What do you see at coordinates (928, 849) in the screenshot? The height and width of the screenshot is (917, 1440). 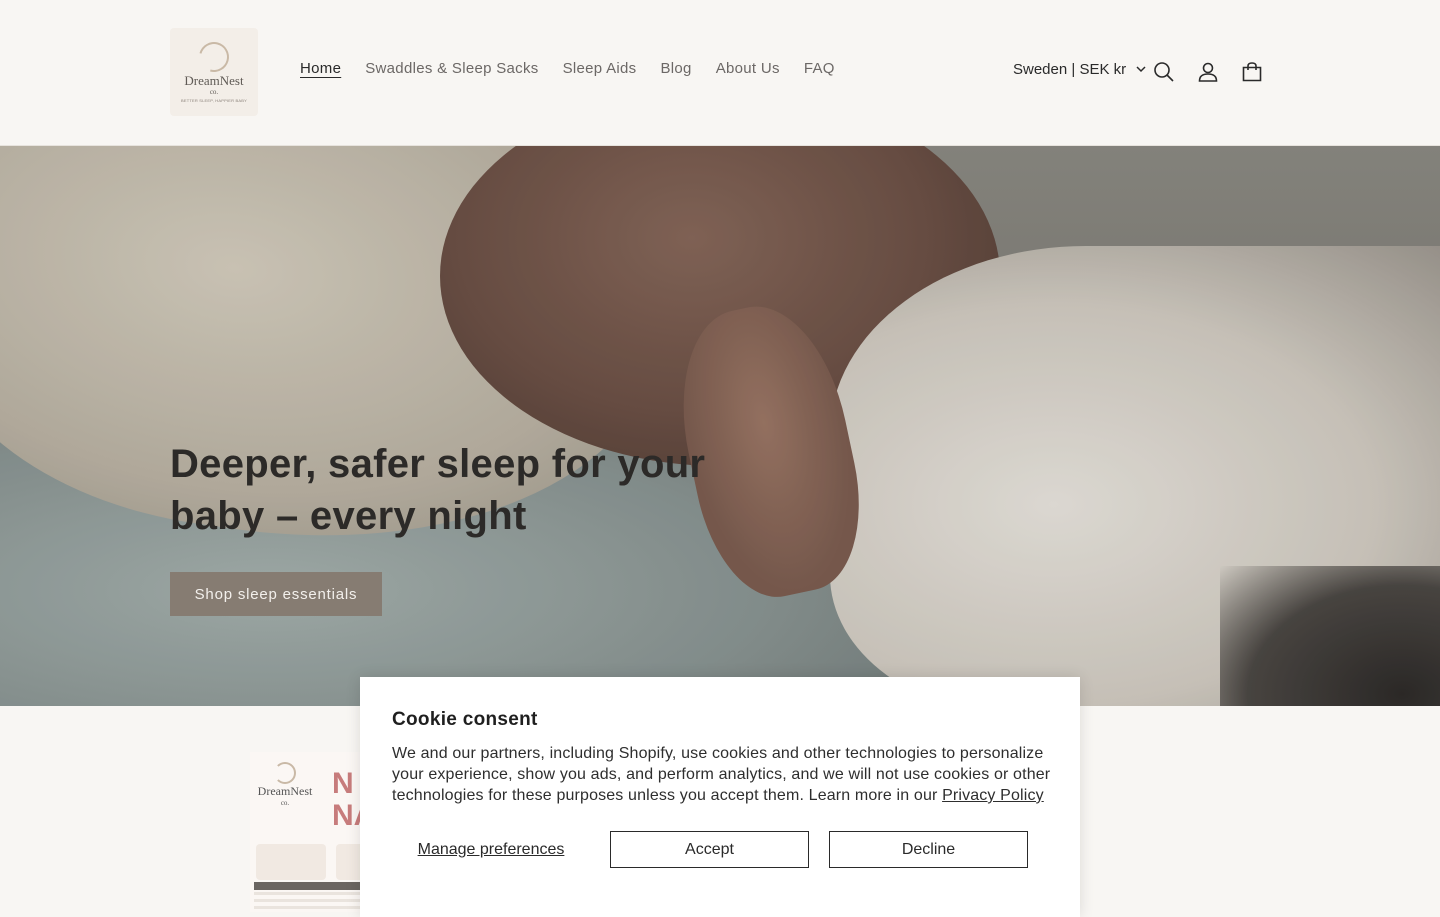 I see `decline-button: Decline` at bounding box center [928, 849].